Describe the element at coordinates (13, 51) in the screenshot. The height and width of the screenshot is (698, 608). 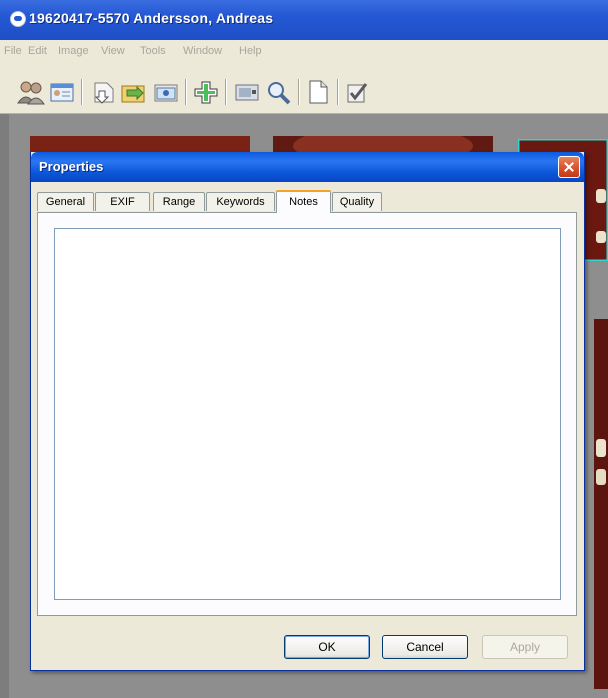
I see `menu-file: File` at that location.